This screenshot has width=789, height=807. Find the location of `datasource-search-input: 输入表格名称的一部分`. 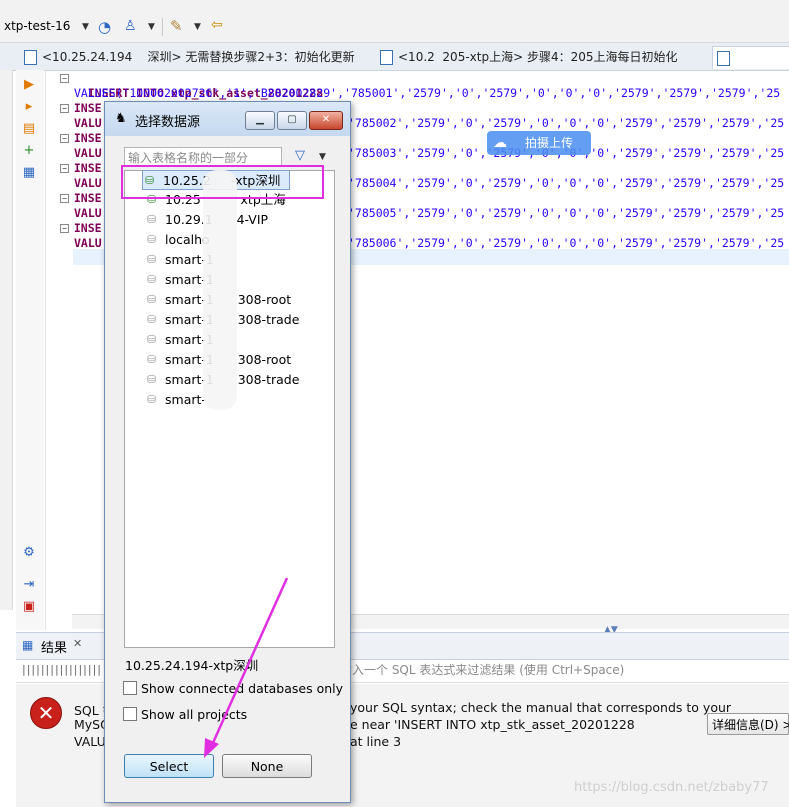

datasource-search-input: 输入表格名称的一部分 is located at coordinates (203, 157).